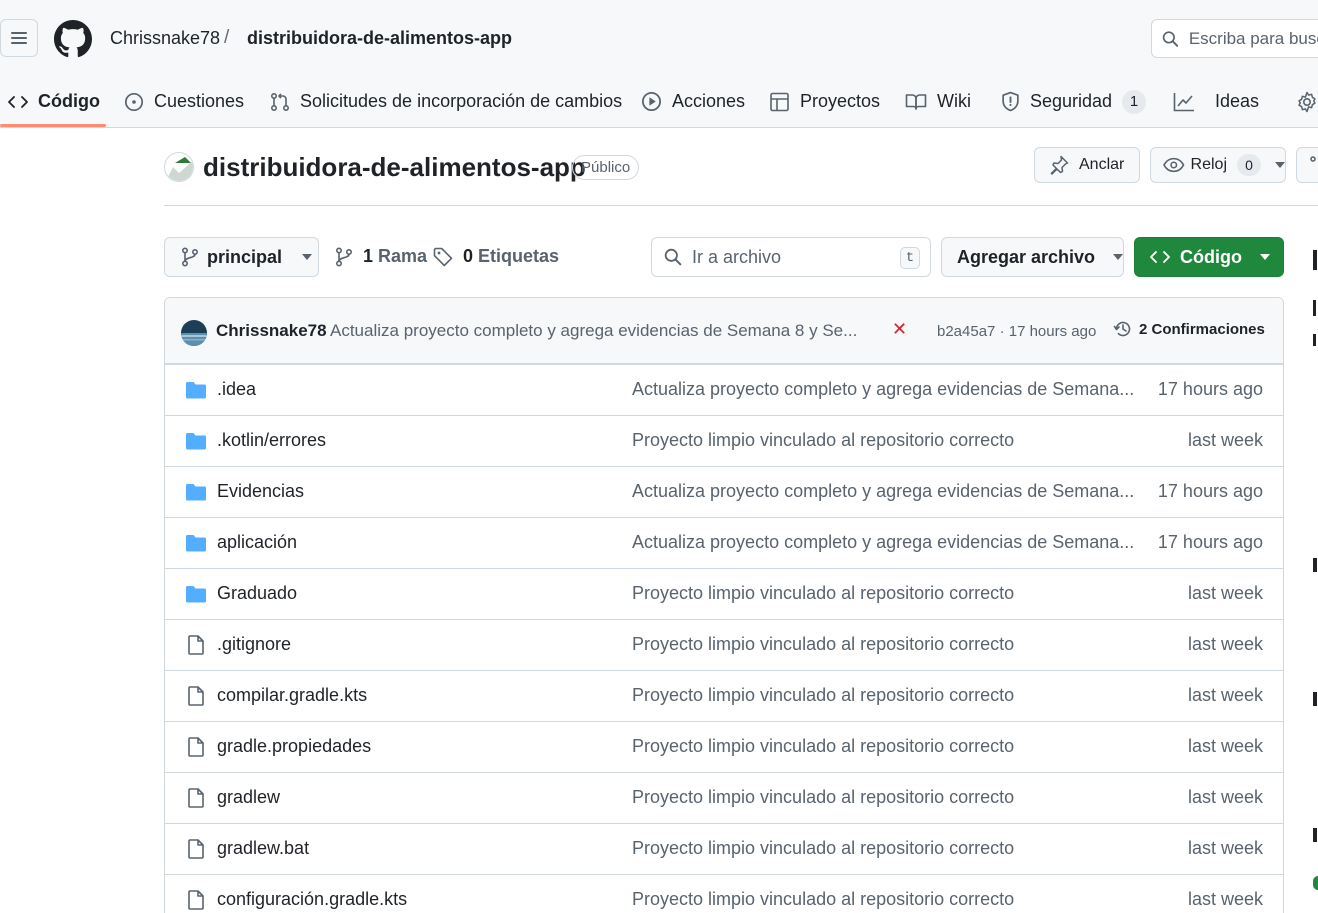 This screenshot has width=1318, height=913. What do you see at coordinates (938, 101) in the screenshot?
I see `tab-wiki: Wiki` at bounding box center [938, 101].